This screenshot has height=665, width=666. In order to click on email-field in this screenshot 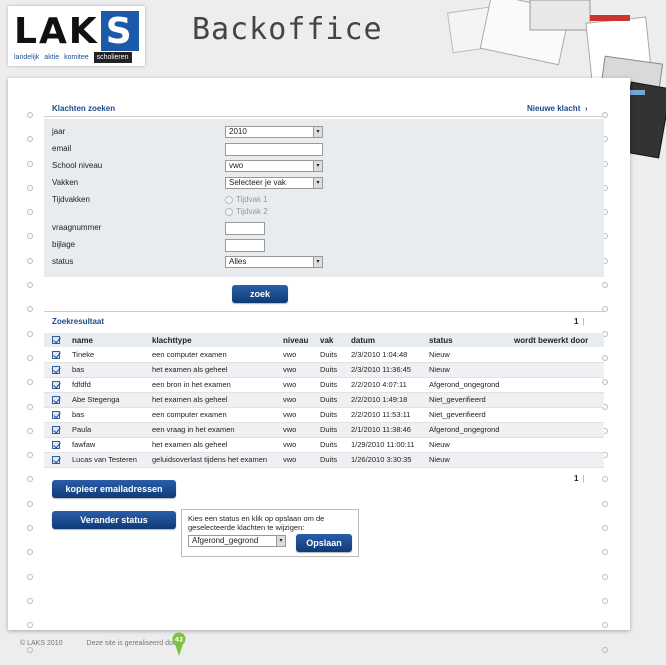, I will do `click(274, 149)`.